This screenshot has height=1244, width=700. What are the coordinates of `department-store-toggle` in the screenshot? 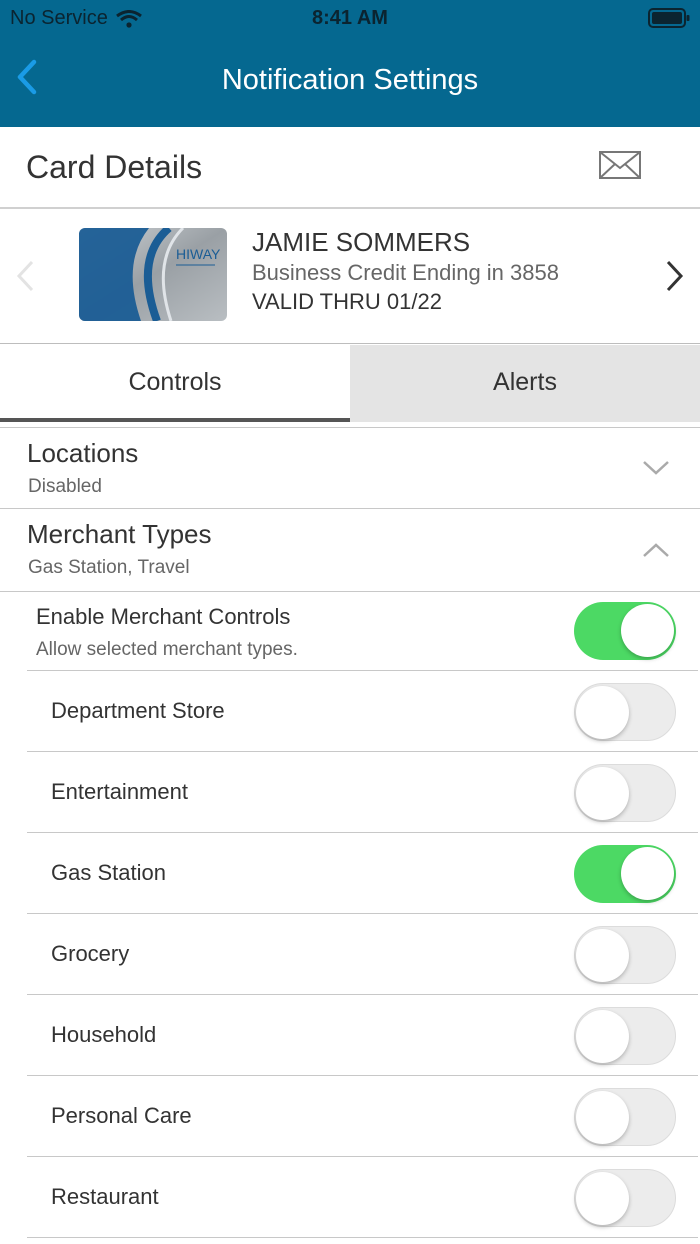 It's located at (625, 712).